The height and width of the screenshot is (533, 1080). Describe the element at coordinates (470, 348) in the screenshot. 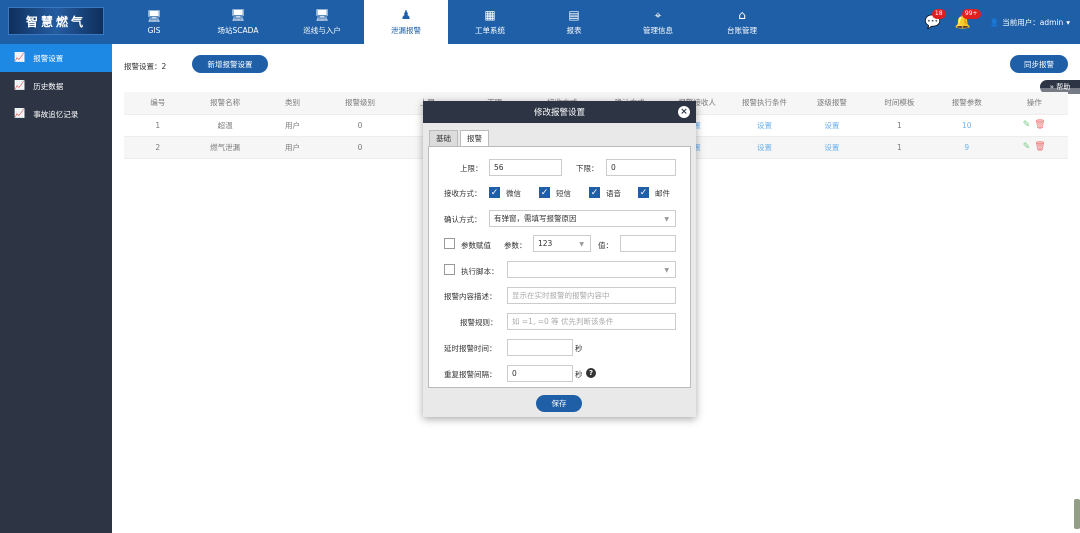

I see `delay-label: 延时报警时间：` at that location.